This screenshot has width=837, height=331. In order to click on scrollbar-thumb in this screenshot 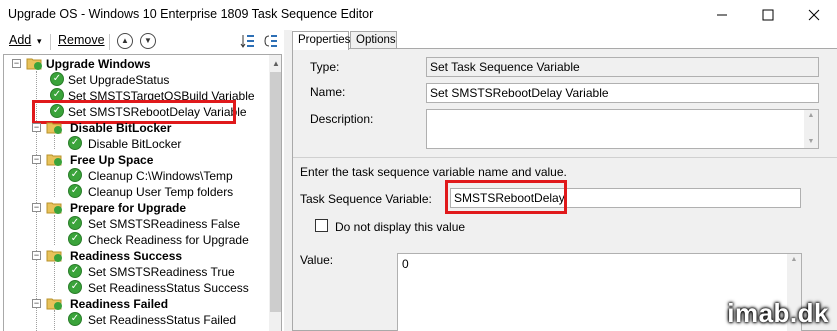, I will do `click(275, 192)`.